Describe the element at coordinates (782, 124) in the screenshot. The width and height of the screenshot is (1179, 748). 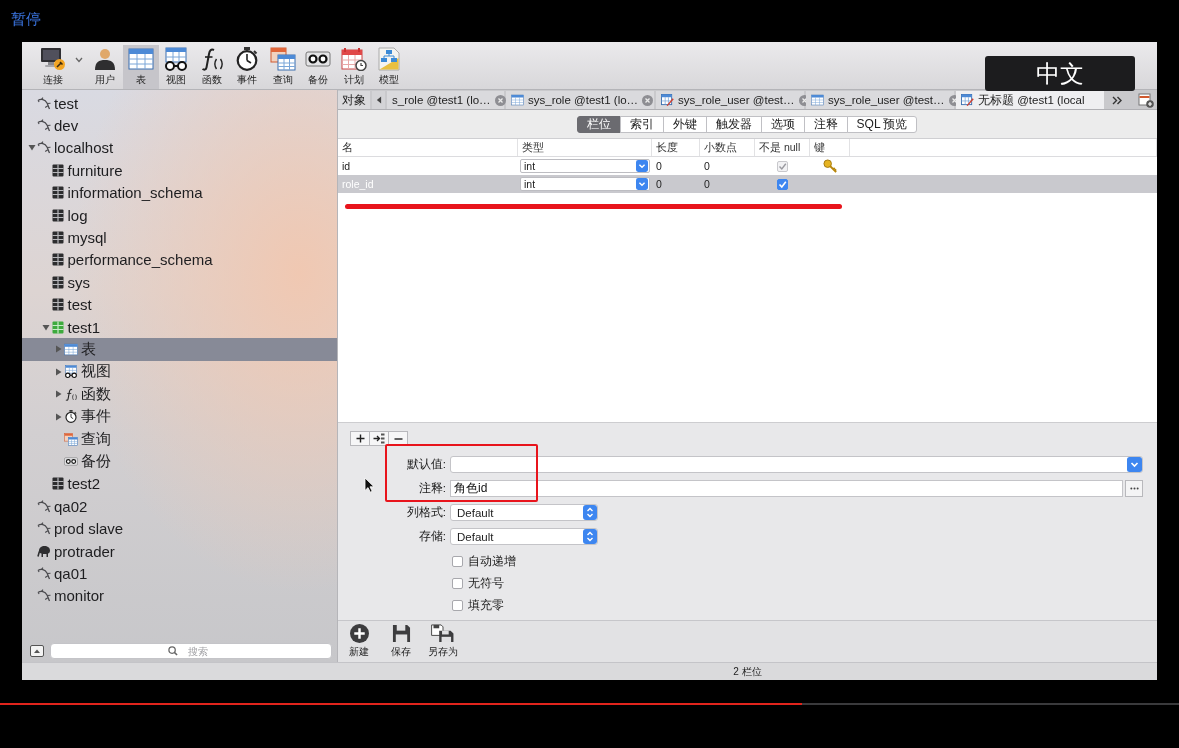
I see `segment-tab: 选项` at that location.